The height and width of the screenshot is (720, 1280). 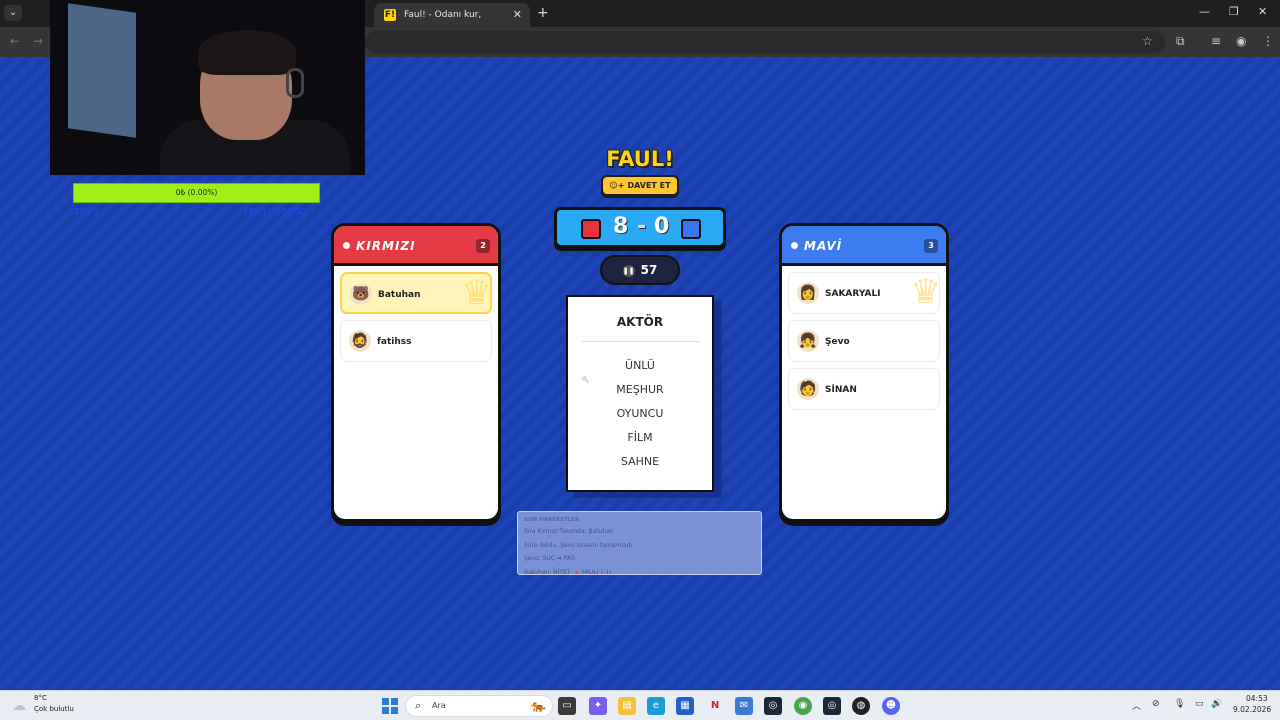 I want to click on tab-search-icon: ⌄, so click(x=13, y=13).